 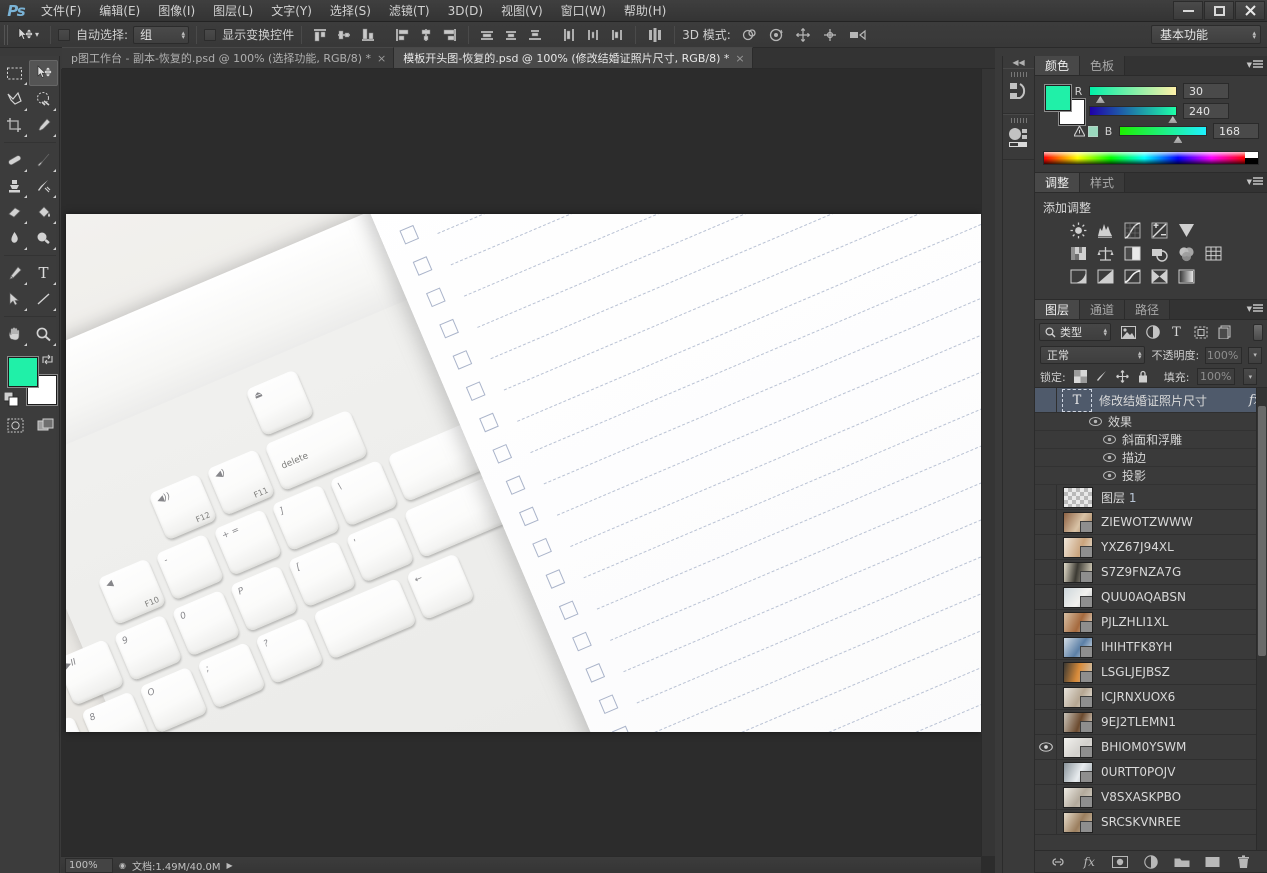 What do you see at coordinates (47, 359) in the screenshot?
I see `swap-colors-icon` at bounding box center [47, 359].